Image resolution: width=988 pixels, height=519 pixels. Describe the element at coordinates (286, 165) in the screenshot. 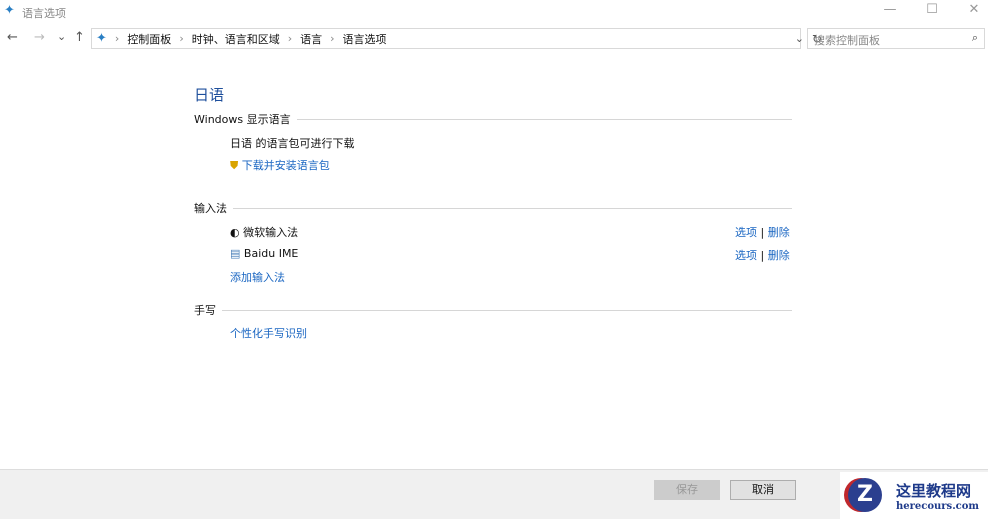

I see `download-link-label: 下载并安装语言包` at that location.